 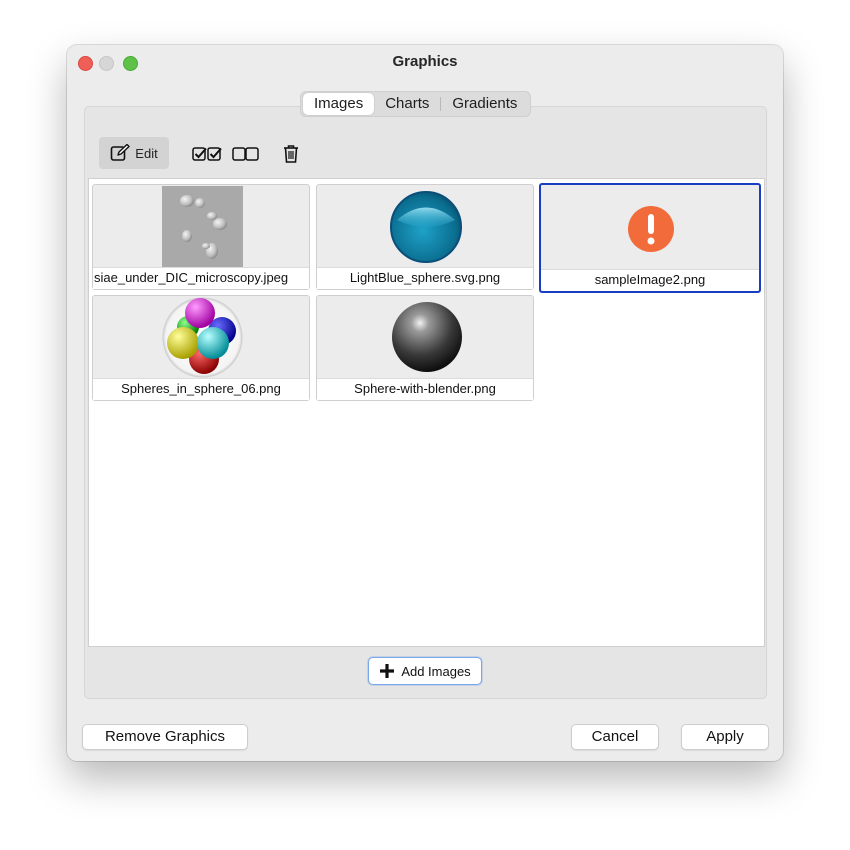 I want to click on remove-graphics-button: Remove Graphics, so click(x=165, y=737).